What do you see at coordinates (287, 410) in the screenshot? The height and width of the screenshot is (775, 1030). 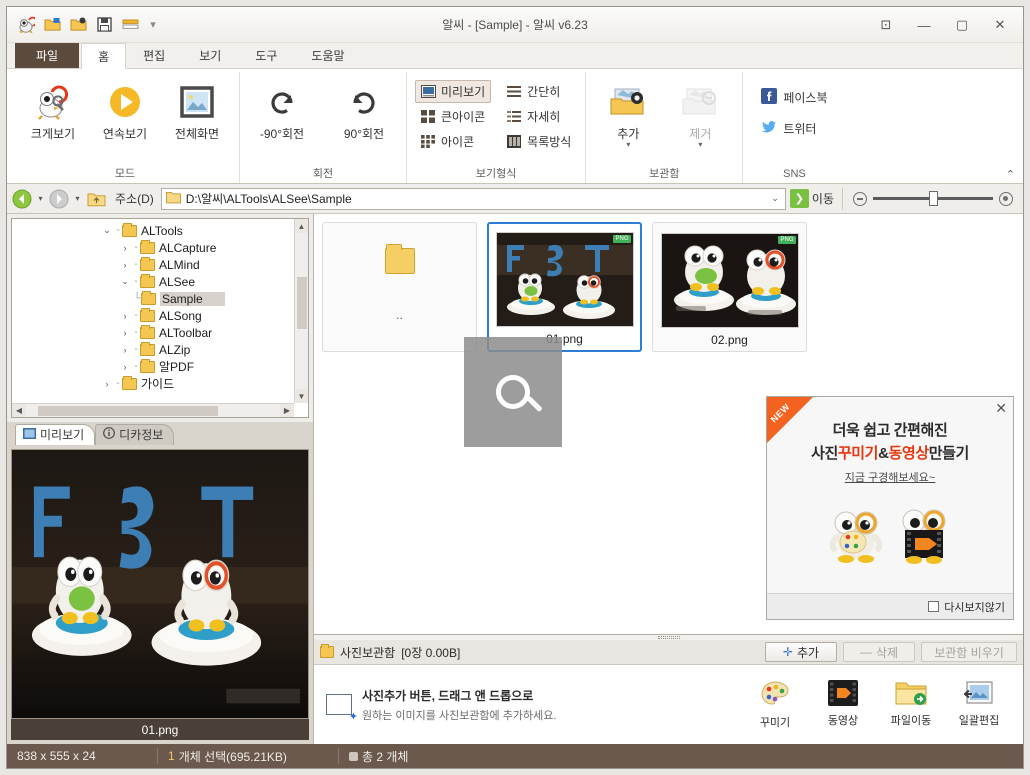 I see `scroll-right-icon: ▶` at bounding box center [287, 410].